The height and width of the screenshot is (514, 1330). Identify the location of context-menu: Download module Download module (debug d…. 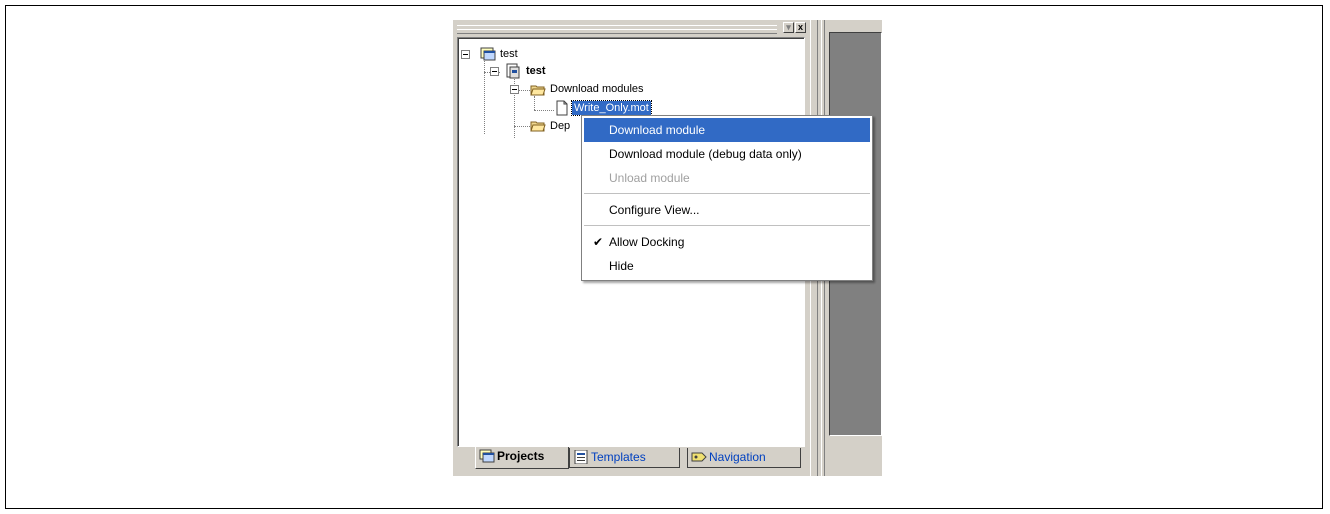
(727, 198).